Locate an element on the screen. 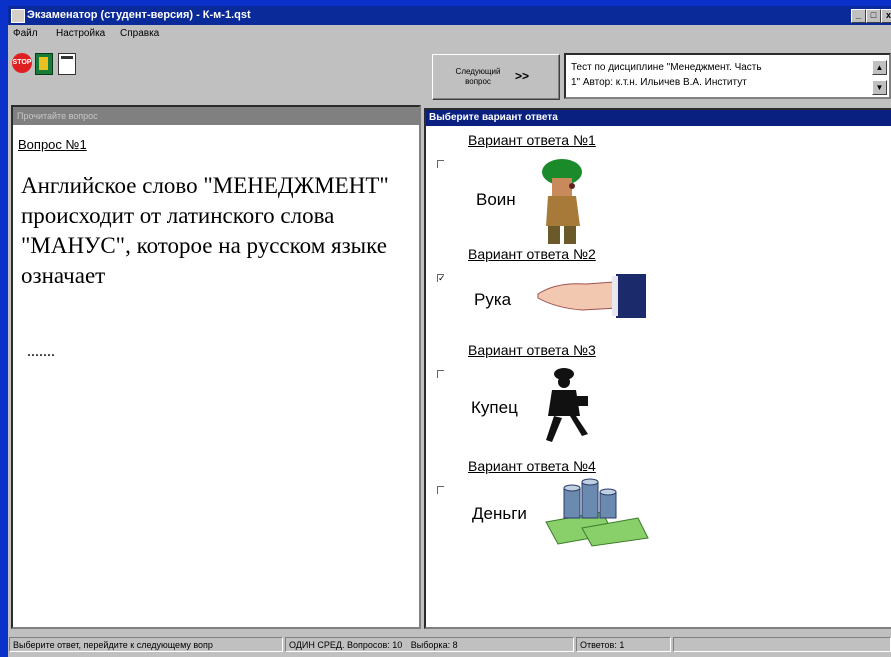 The height and width of the screenshot is (657, 891). book-icon is located at coordinates (44, 64).